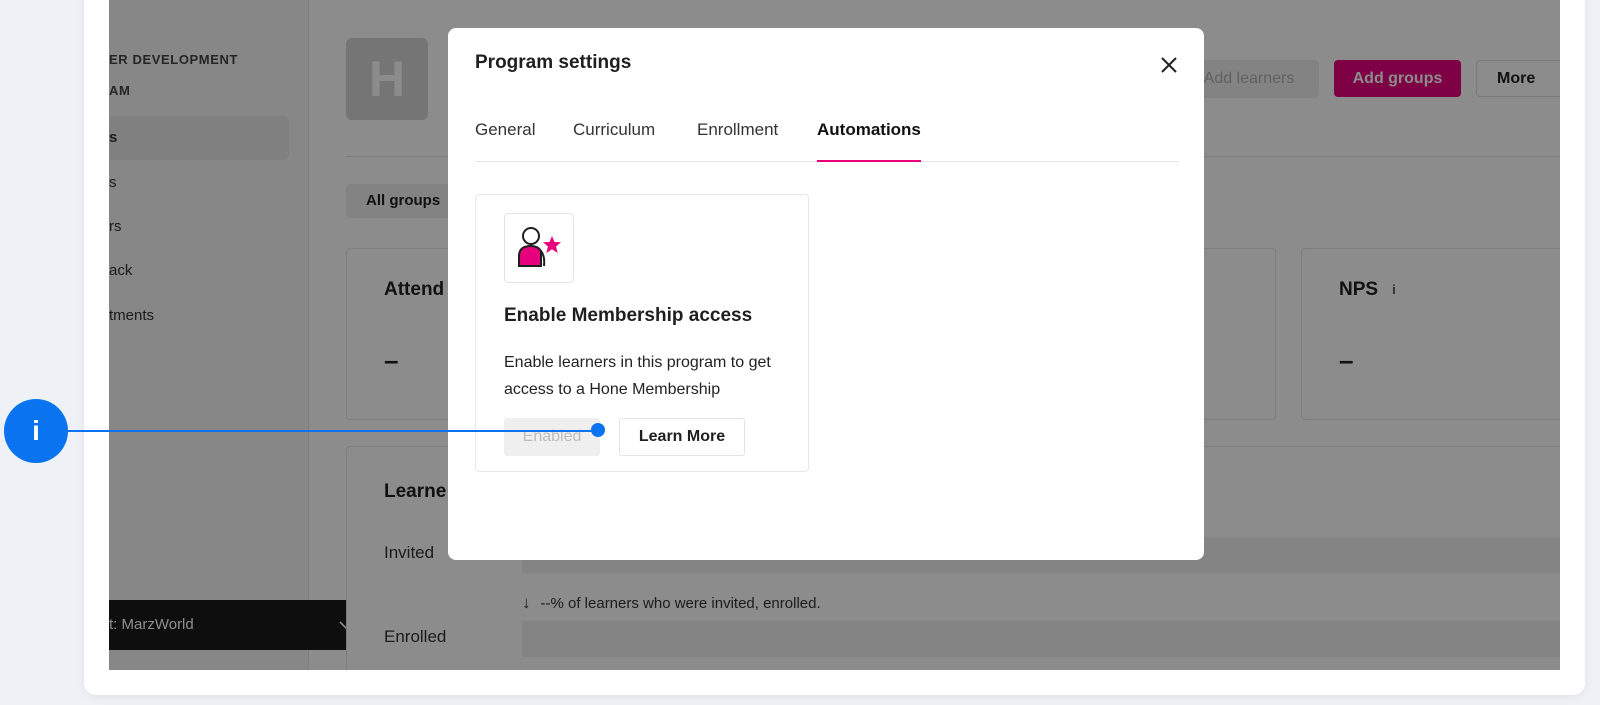 The height and width of the screenshot is (705, 1600). What do you see at coordinates (598, 430) in the screenshot?
I see `annotation-anchor-dot` at bounding box center [598, 430].